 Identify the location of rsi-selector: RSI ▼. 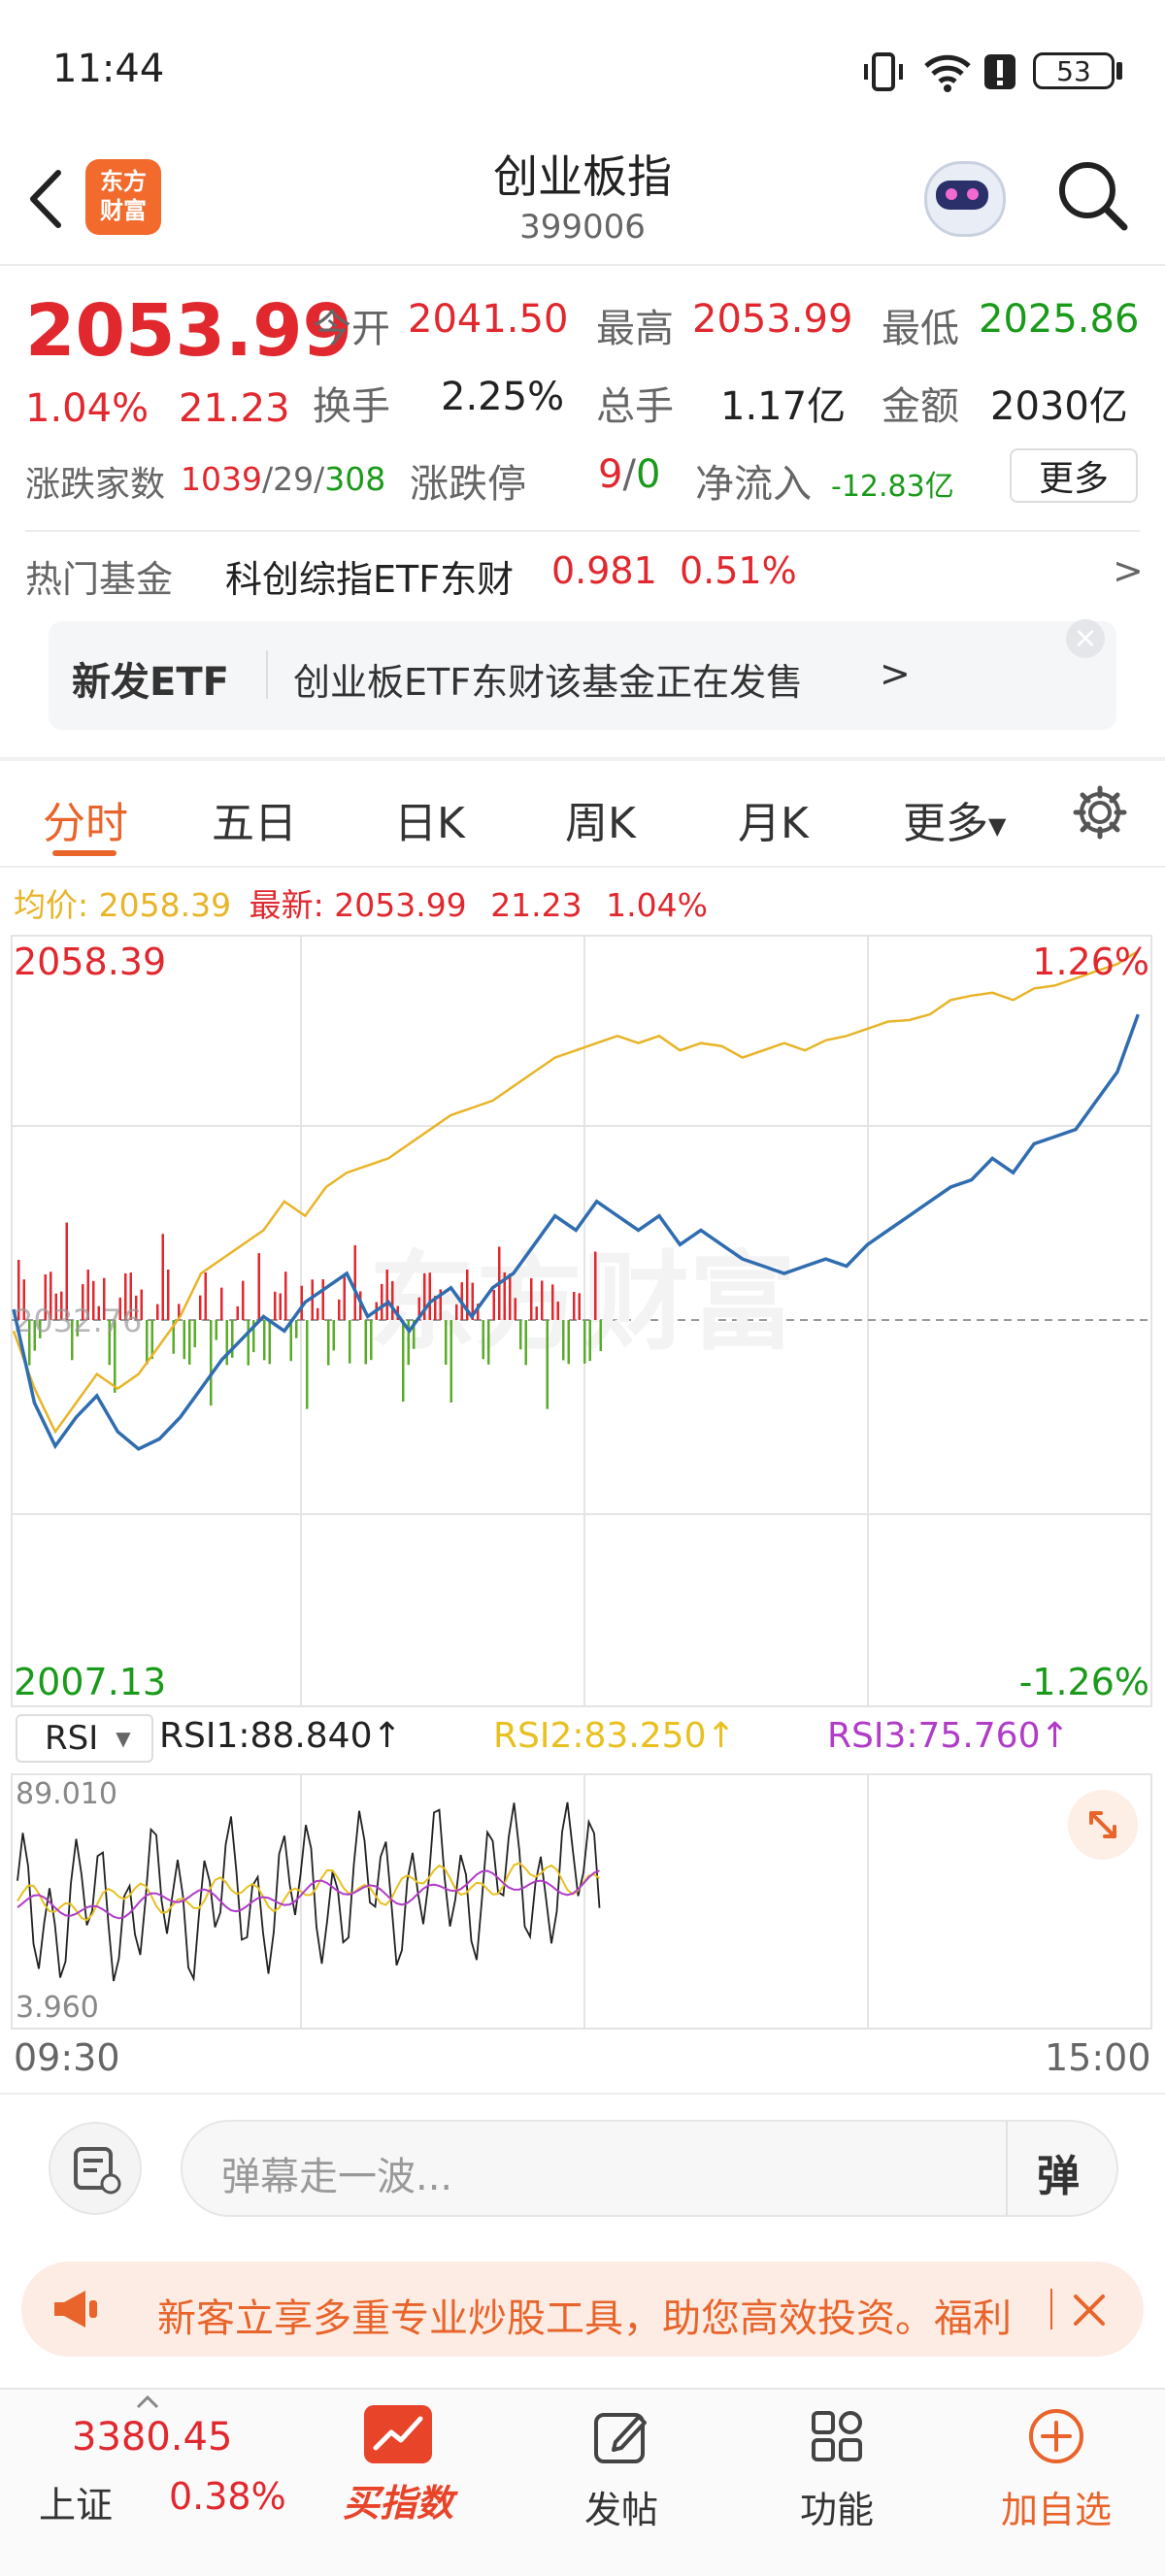
(84, 1738).